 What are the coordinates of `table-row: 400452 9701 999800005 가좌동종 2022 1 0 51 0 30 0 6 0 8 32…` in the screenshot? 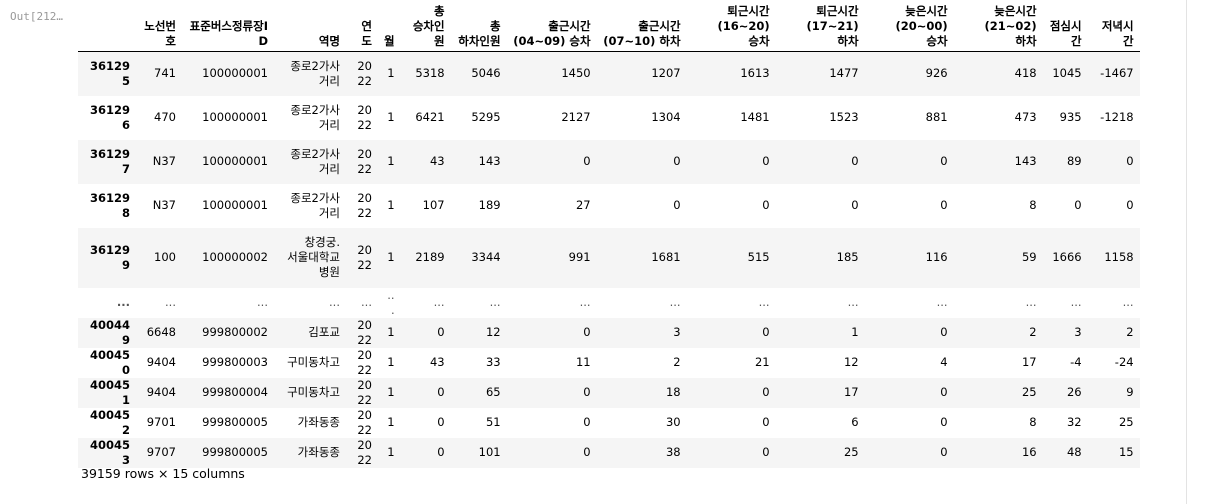 It's located at (609, 422).